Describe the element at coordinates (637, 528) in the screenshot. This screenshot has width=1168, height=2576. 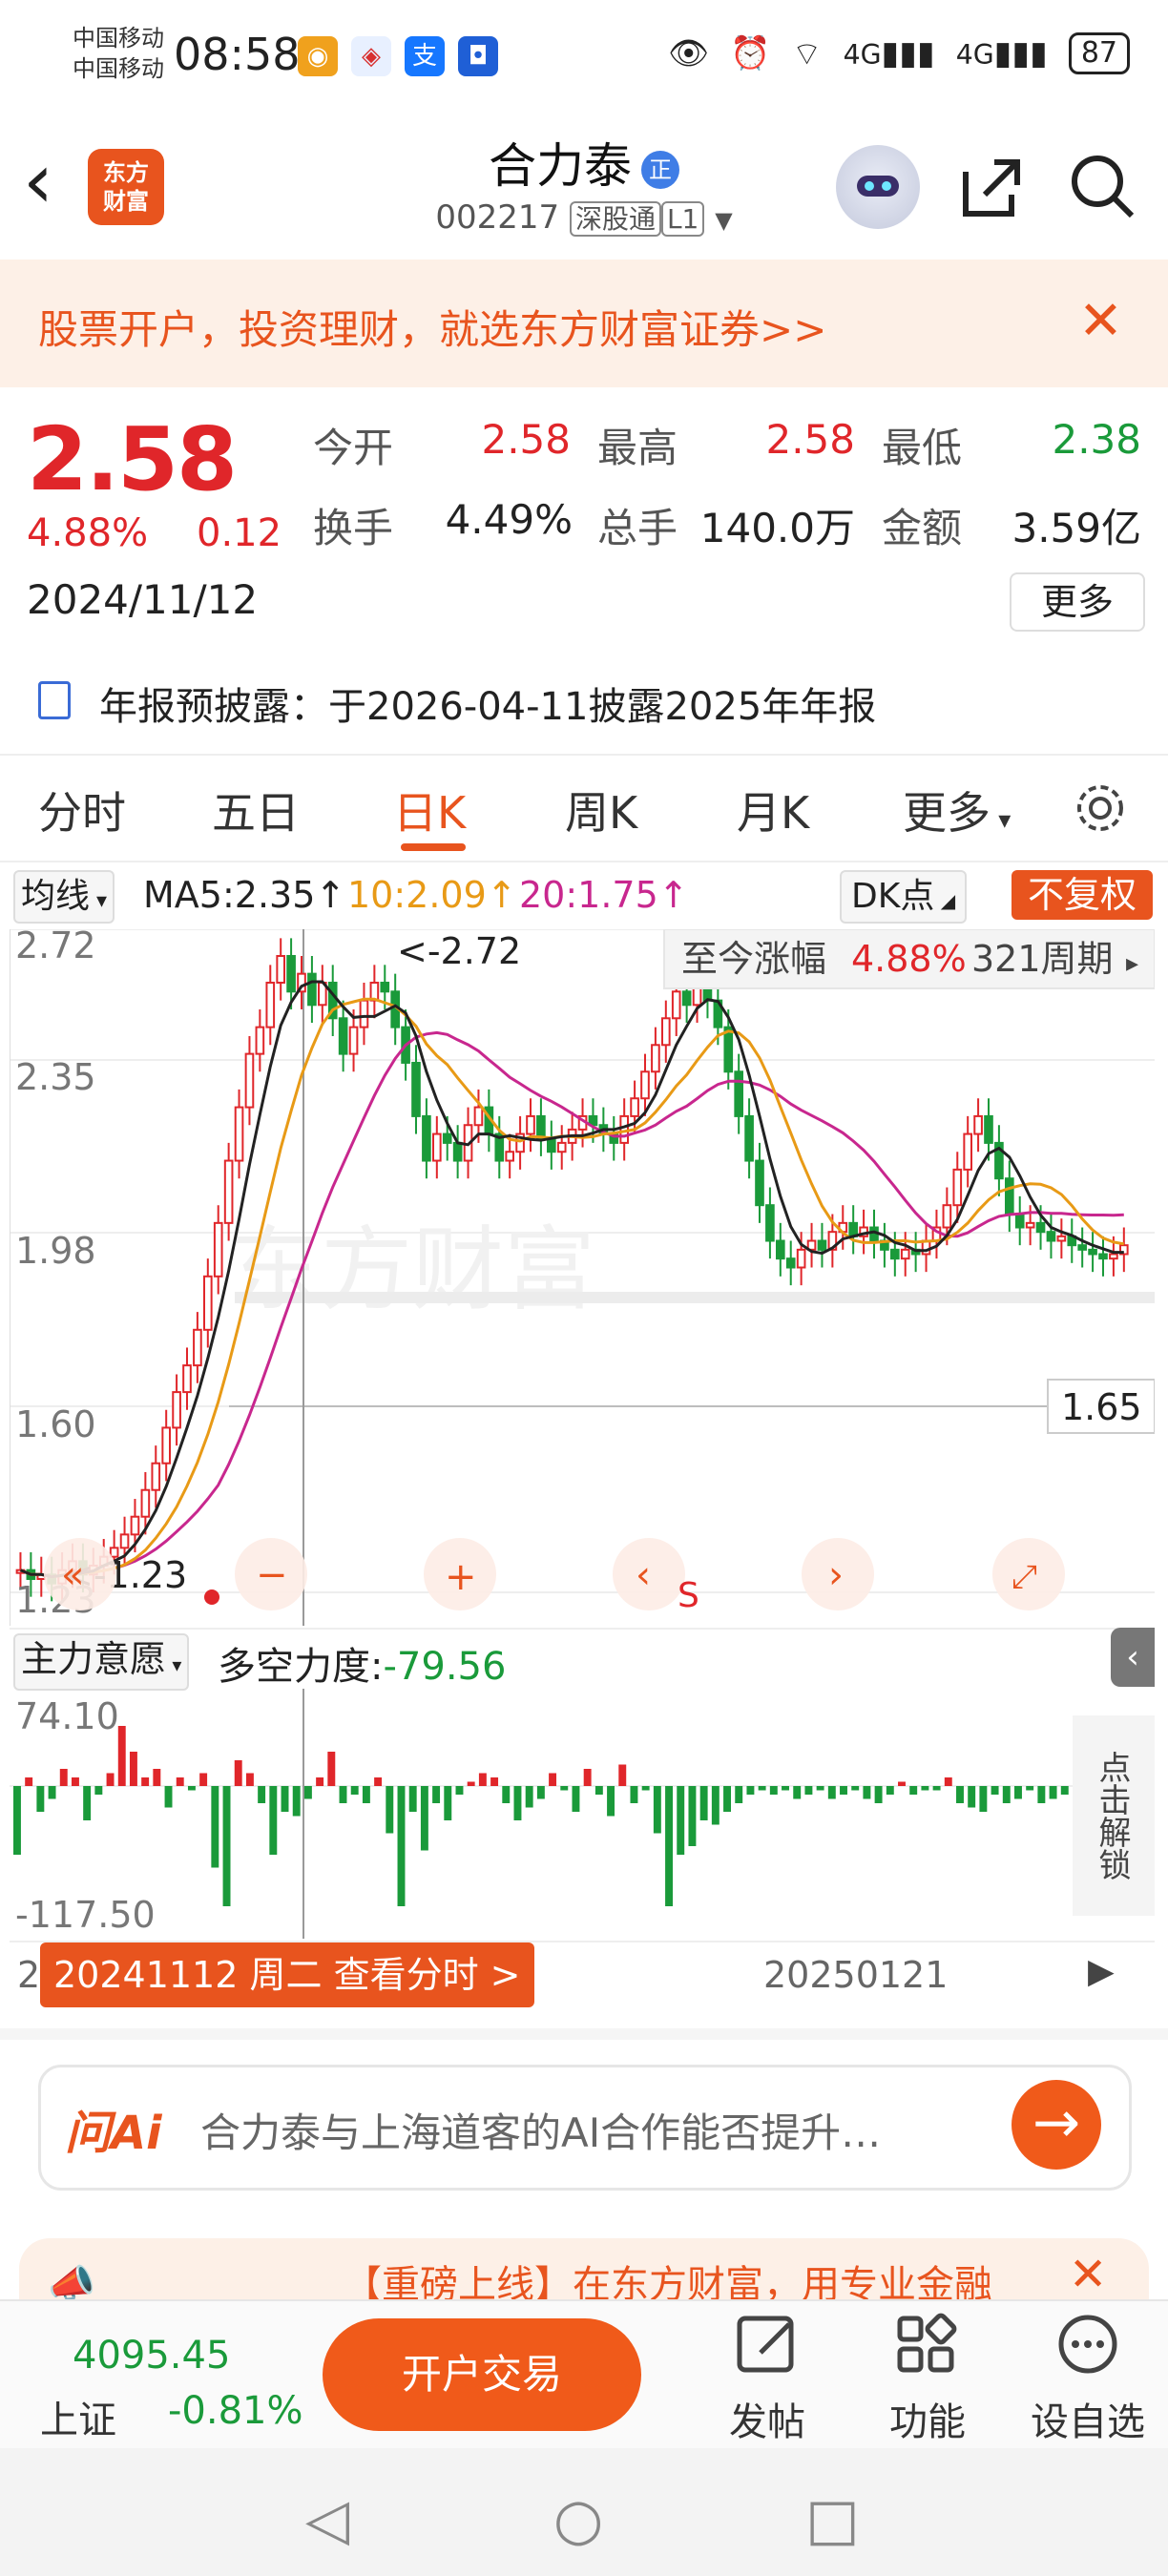
I see `stat-label: 总手` at that location.